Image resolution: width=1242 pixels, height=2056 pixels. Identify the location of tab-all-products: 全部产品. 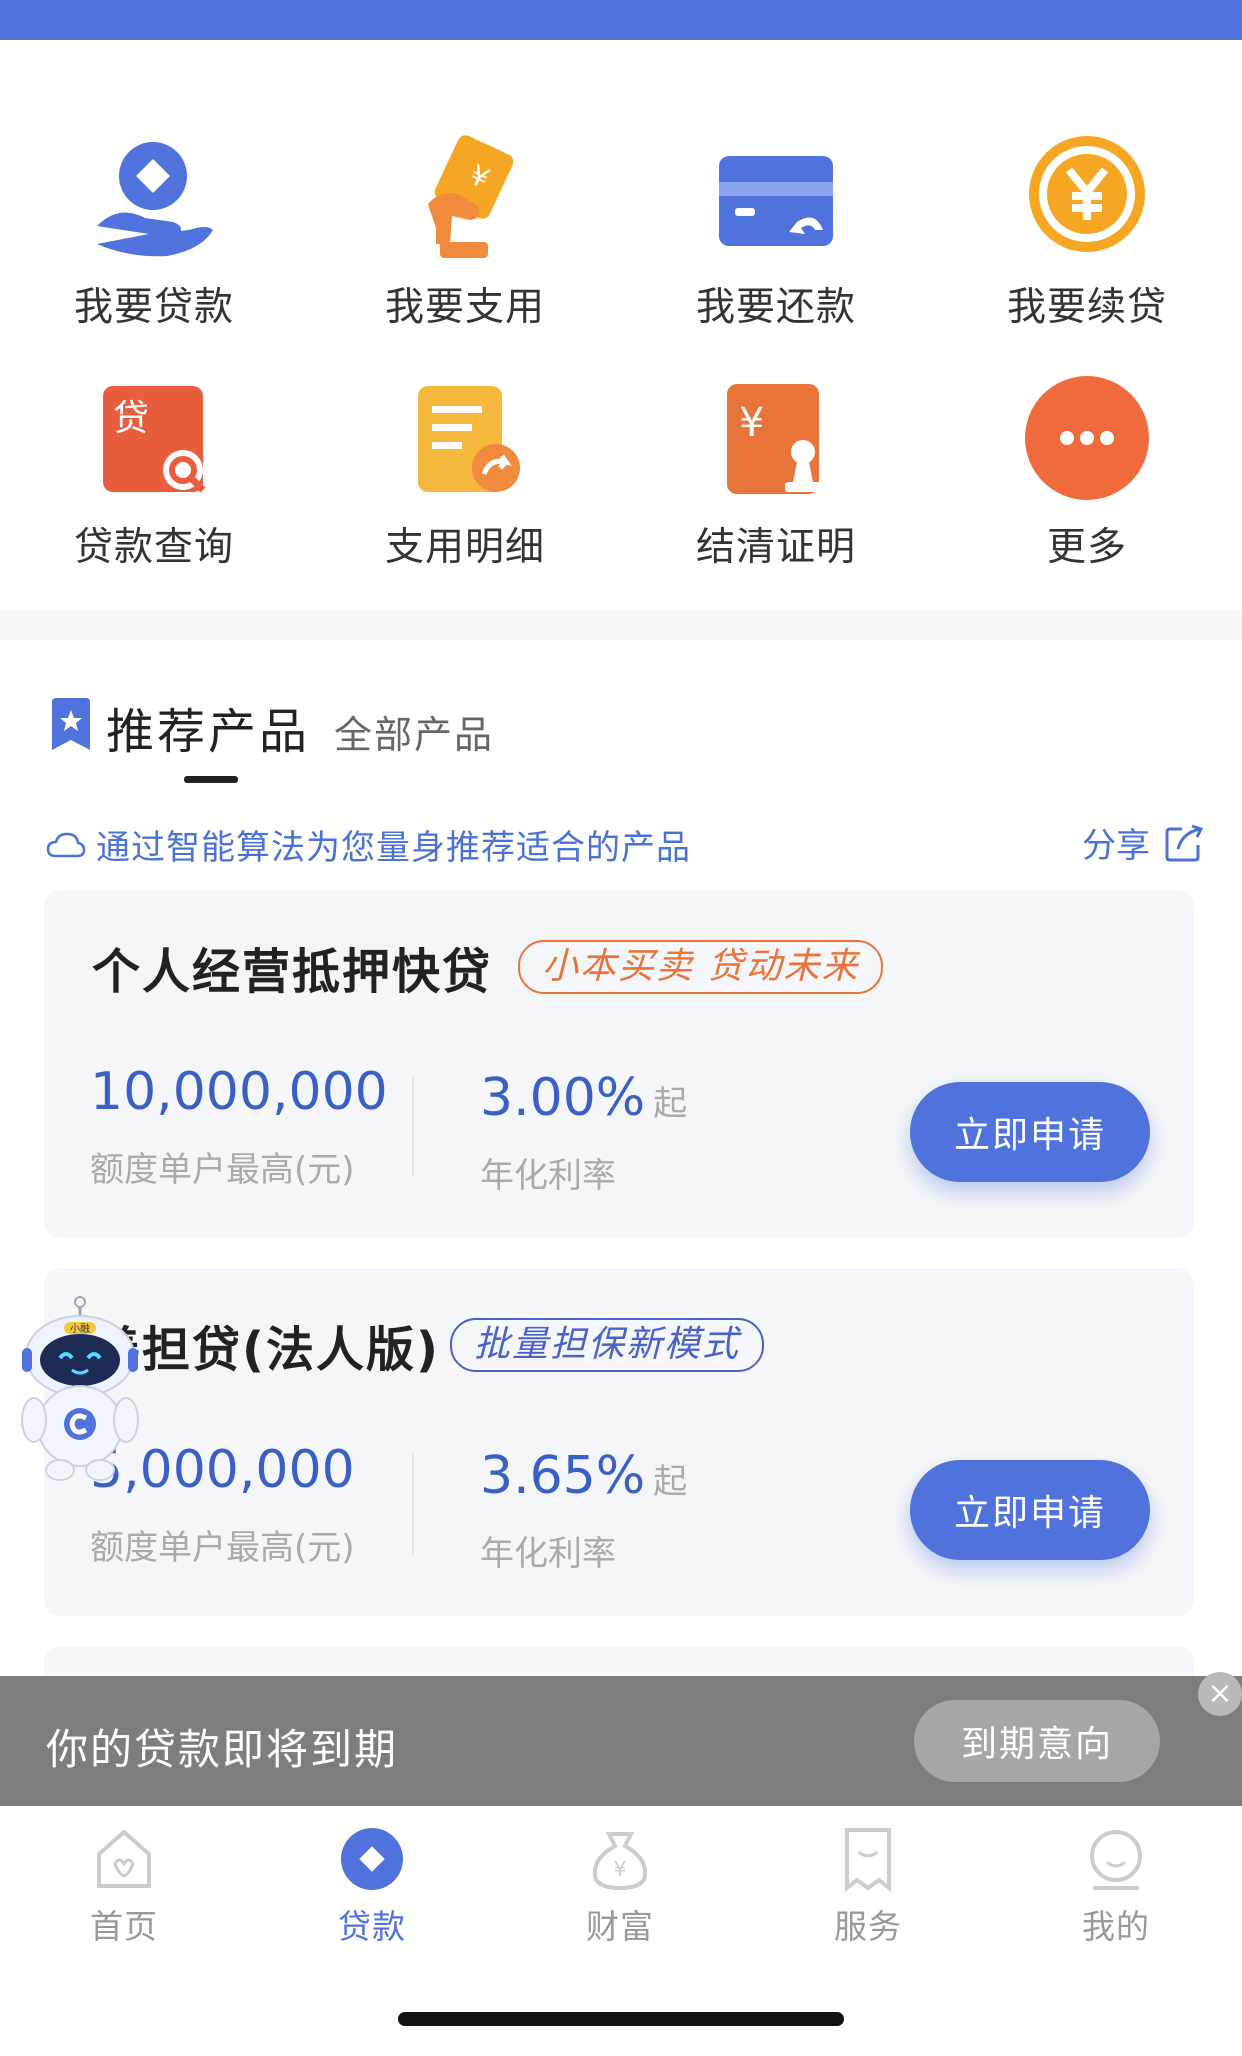
(414, 731).